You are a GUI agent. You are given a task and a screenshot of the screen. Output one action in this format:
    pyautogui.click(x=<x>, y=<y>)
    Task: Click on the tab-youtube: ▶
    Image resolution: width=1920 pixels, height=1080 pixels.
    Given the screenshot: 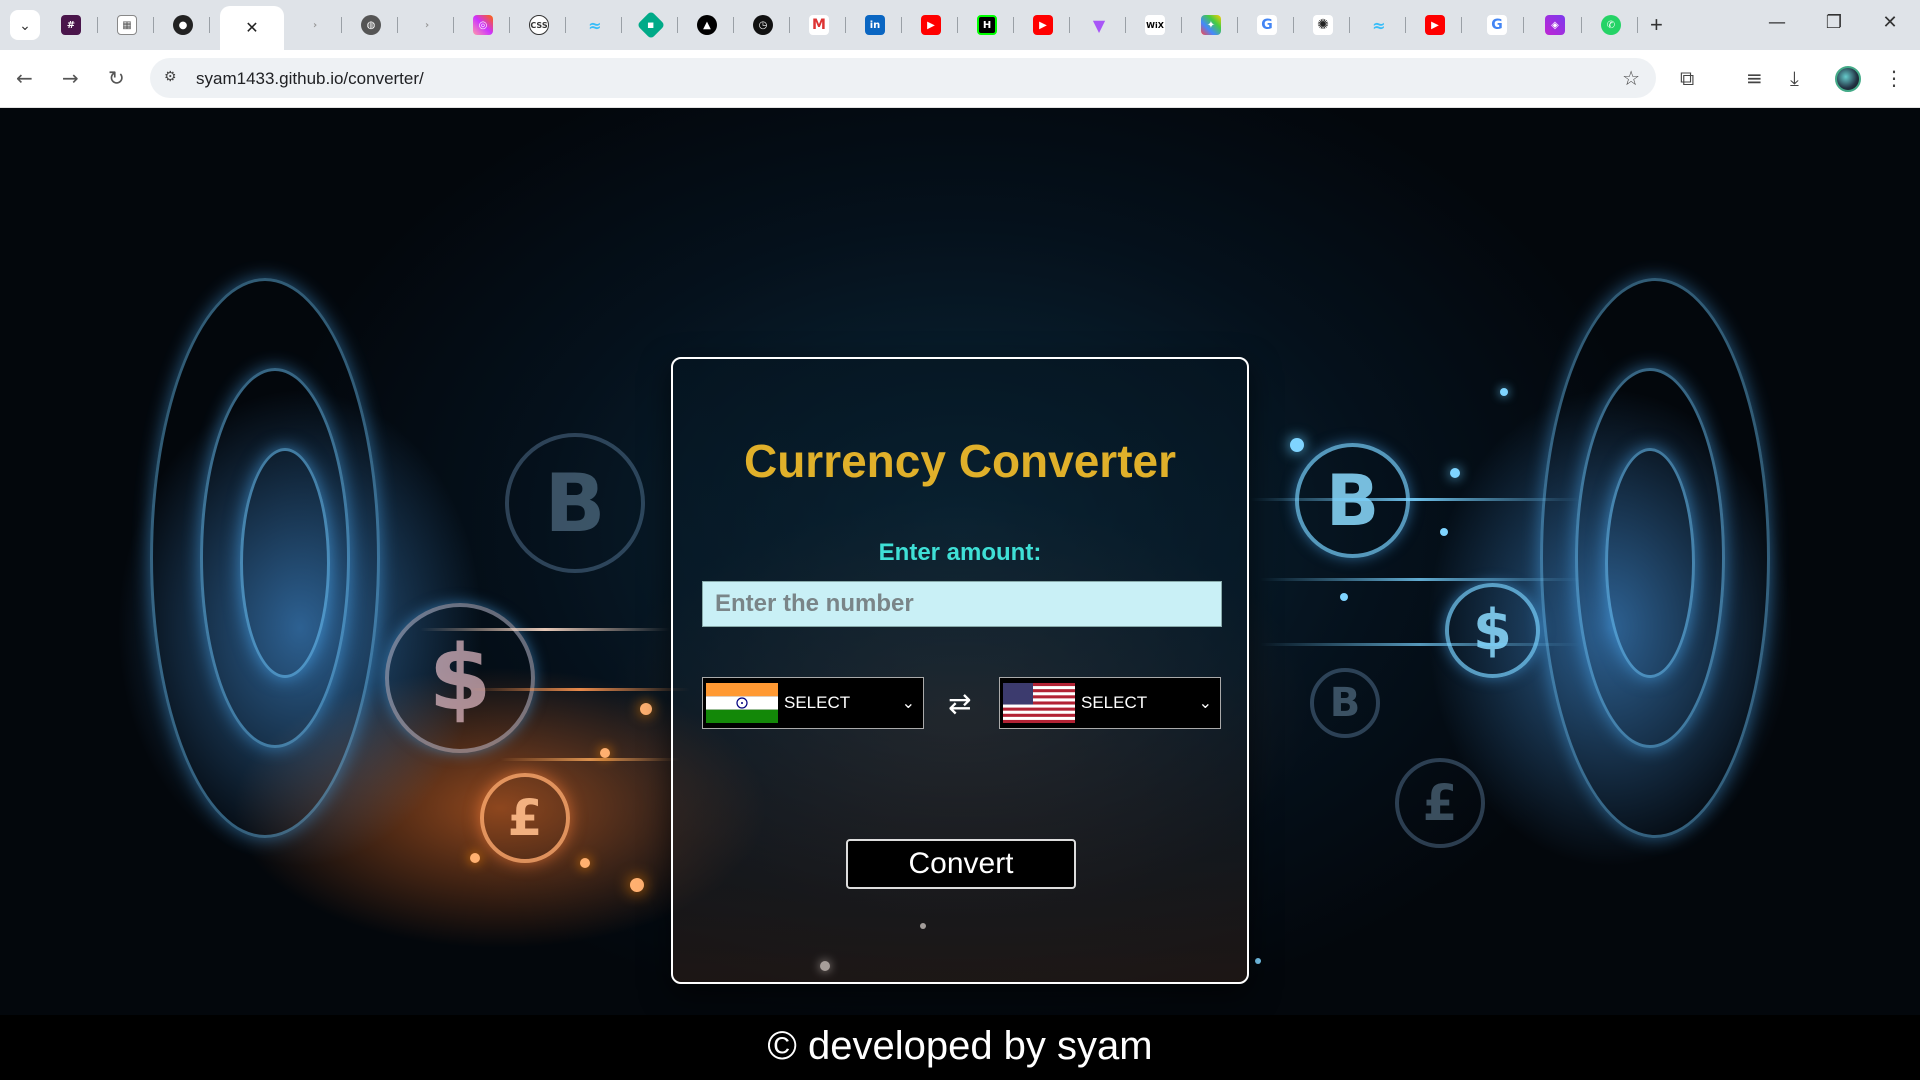 What is the action you would take?
    pyautogui.click(x=931, y=25)
    